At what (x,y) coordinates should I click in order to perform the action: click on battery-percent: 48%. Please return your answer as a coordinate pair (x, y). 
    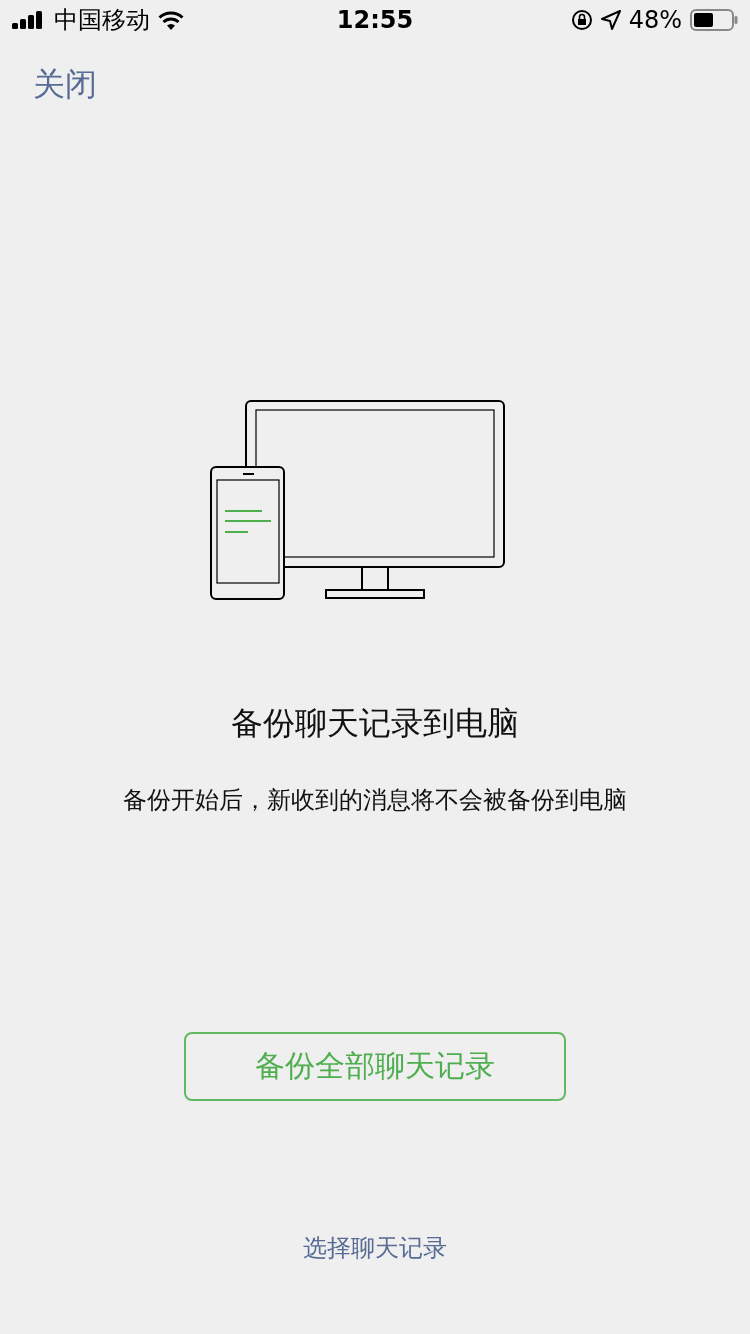
    Looking at the image, I should click on (655, 20).